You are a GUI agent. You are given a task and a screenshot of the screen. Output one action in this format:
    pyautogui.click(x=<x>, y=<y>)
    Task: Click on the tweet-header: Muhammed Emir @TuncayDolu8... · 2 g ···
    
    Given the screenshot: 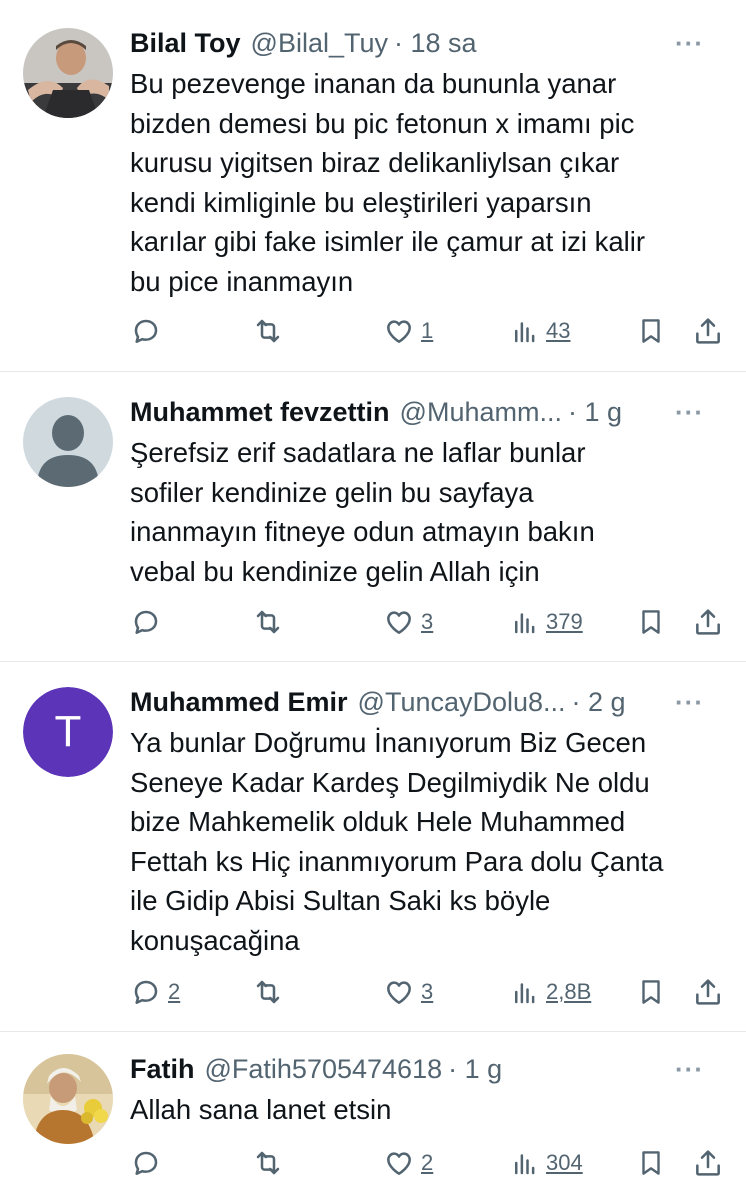 What is the action you would take?
    pyautogui.click(x=428, y=702)
    